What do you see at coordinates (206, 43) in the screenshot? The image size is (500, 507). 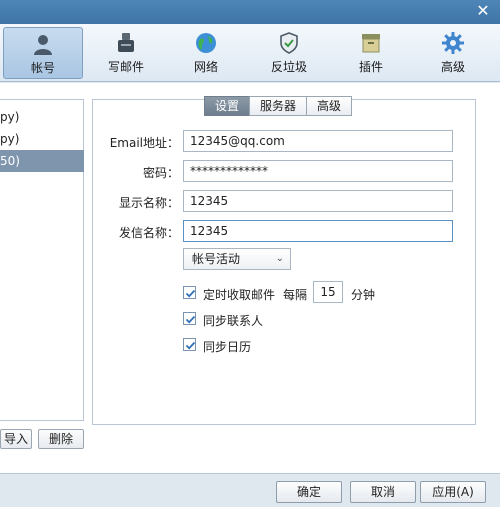 I see `globe-icon` at bounding box center [206, 43].